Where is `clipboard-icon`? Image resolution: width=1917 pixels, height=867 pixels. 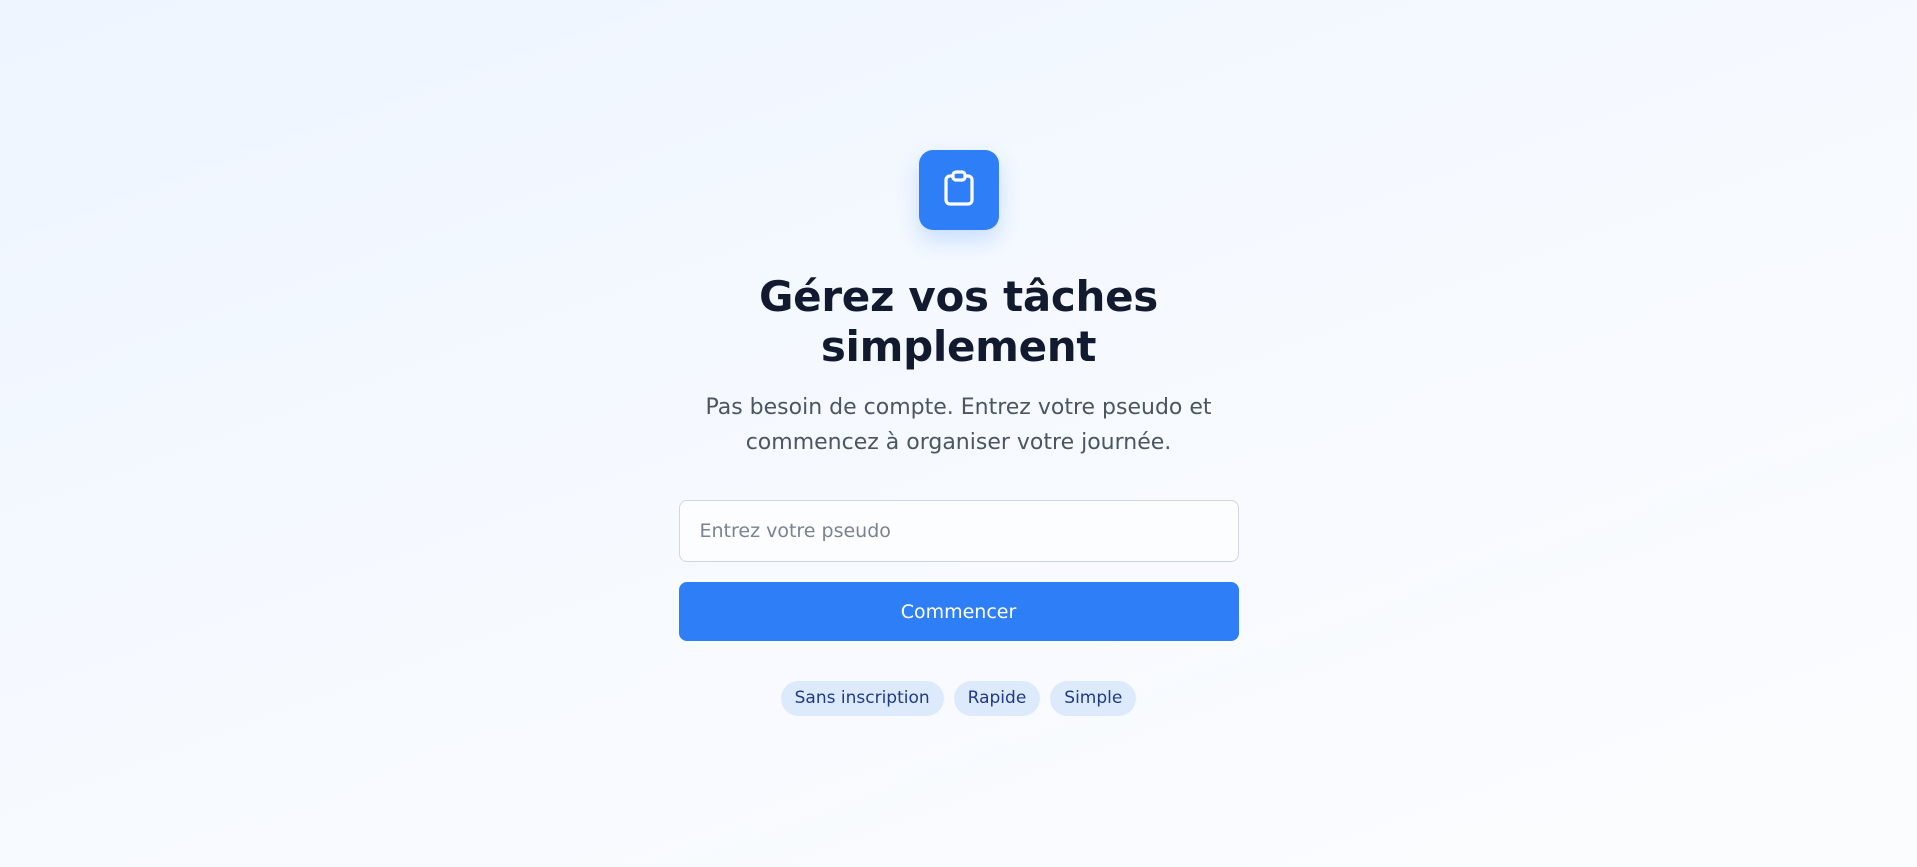
clipboard-icon is located at coordinates (959, 190).